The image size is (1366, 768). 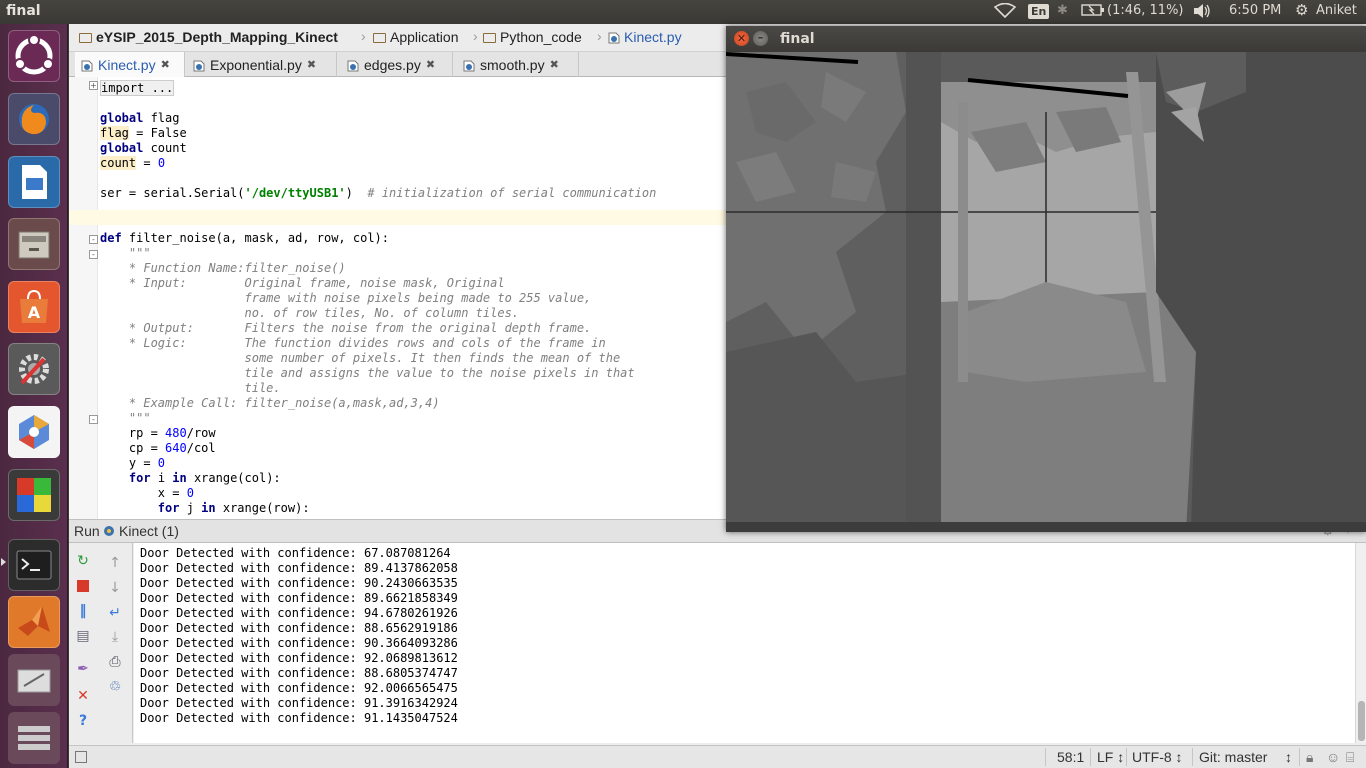 I want to click on run-label: Run, so click(x=87, y=531).